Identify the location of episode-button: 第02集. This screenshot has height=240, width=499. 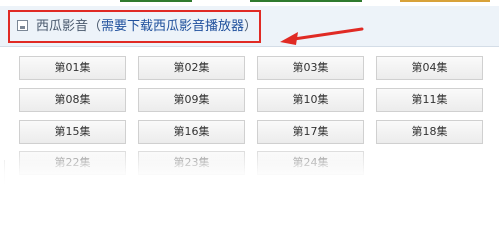
(191, 68).